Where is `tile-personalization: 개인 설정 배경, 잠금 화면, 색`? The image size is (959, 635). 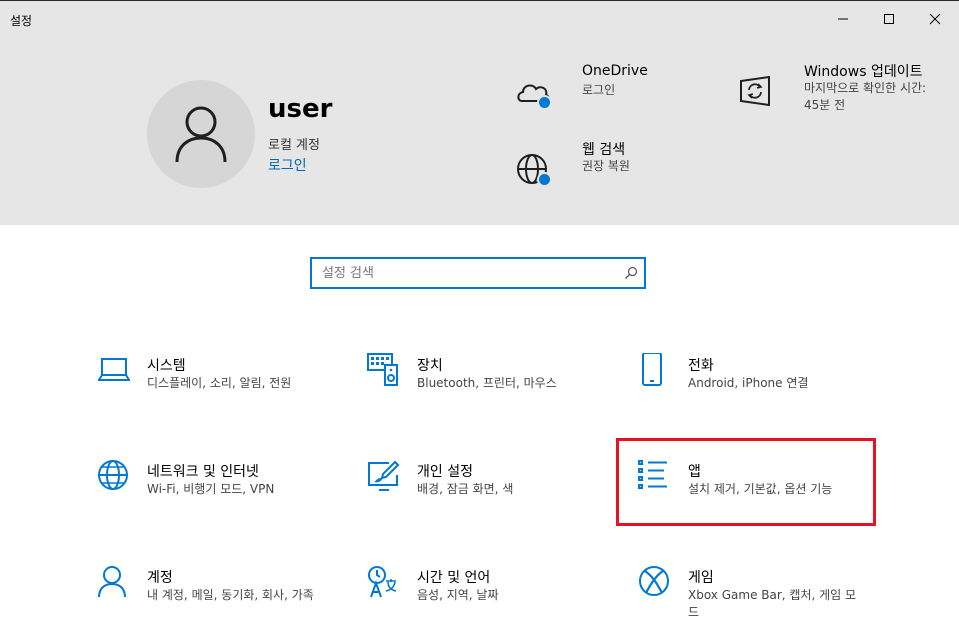 tile-personalization: 개인 설정 배경, 잠금 화면, 색 is located at coordinates (492, 494).